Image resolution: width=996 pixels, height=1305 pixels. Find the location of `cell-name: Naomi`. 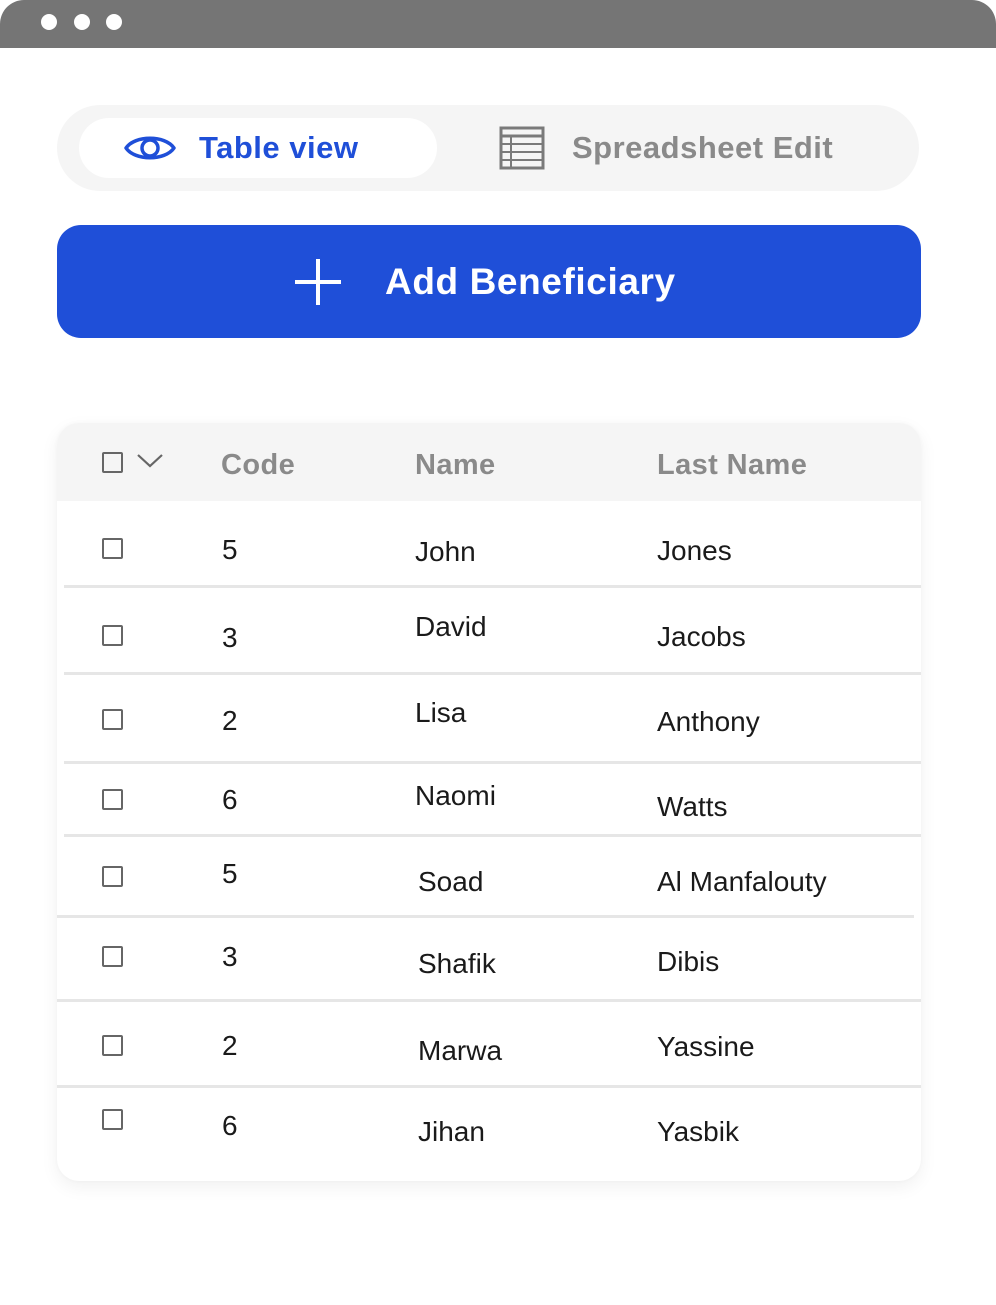

cell-name: Naomi is located at coordinates (455, 795).